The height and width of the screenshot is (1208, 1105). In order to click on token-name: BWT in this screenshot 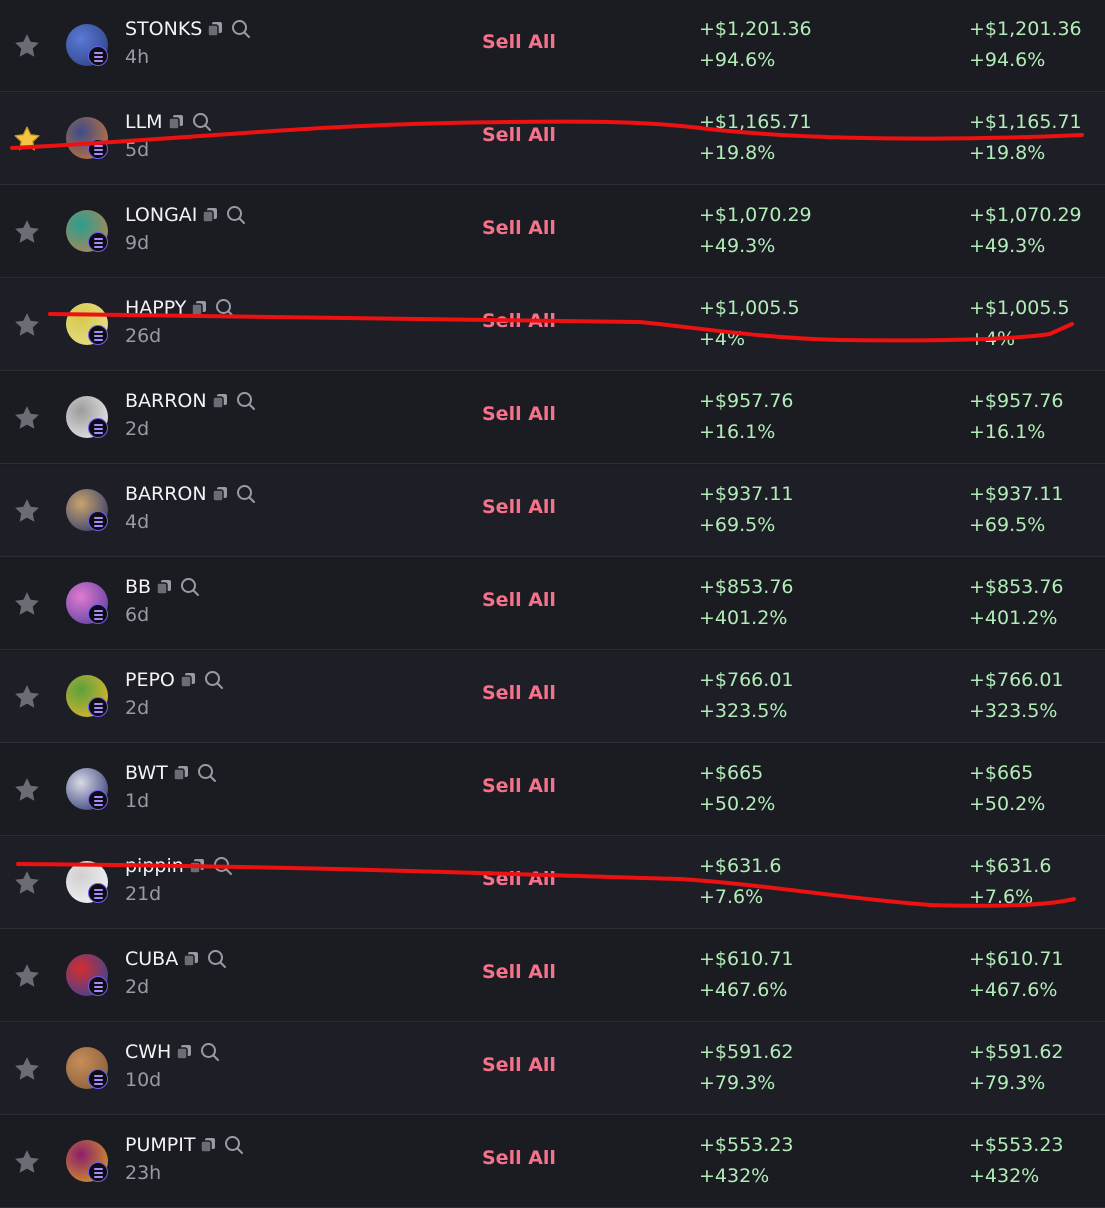, I will do `click(146, 773)`.